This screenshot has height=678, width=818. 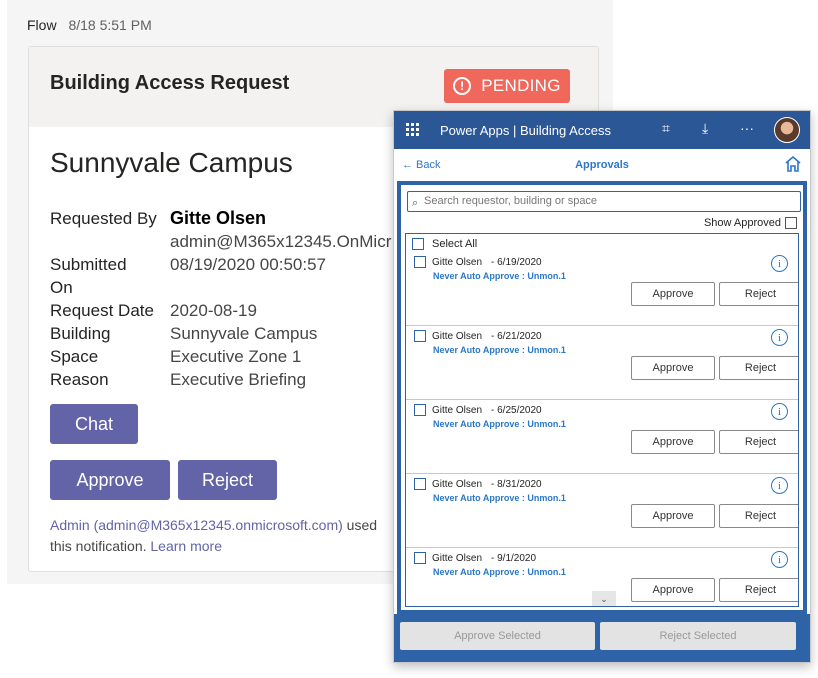 I want to click on item-date: - 6/25/2020, so click(x=516, y=410).